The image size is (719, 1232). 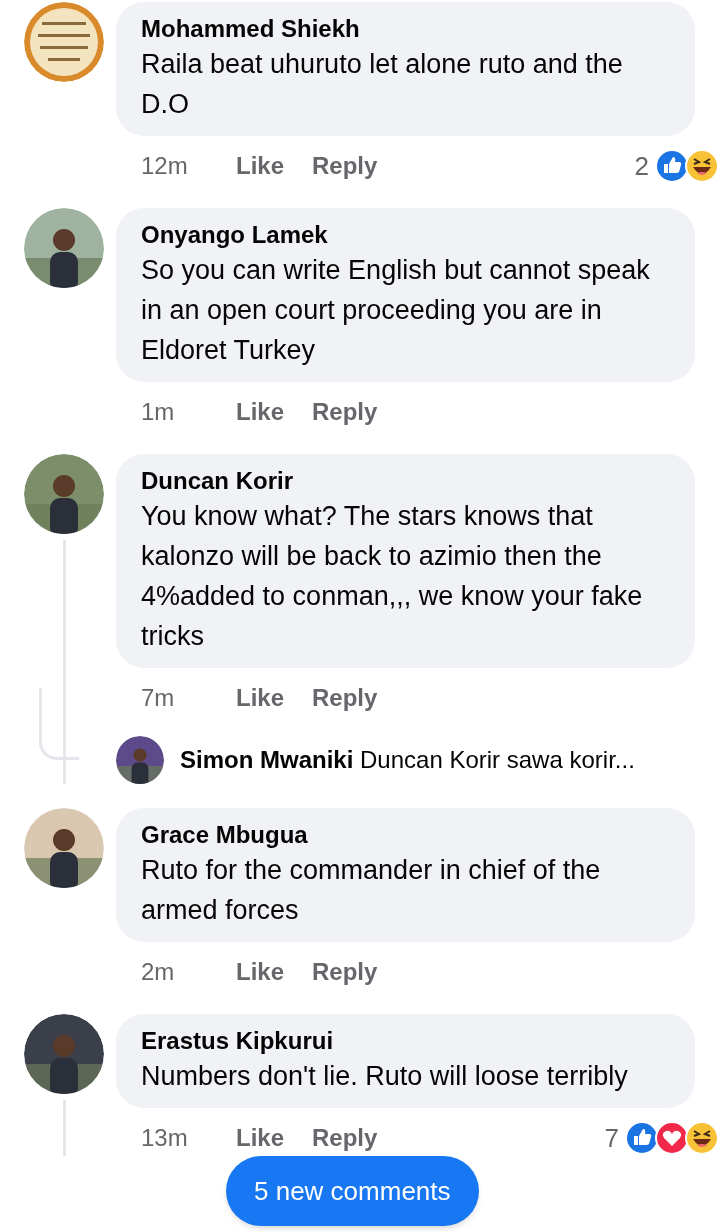 I want to click on comment-text: So you can write English but cannot speak in an open court proceeding you are in Eldoret Turkey, so click(x=396, y=310).